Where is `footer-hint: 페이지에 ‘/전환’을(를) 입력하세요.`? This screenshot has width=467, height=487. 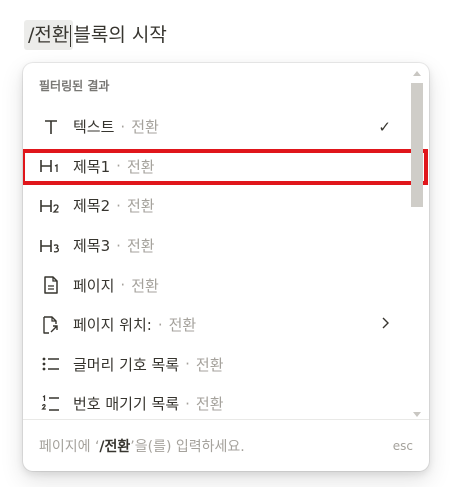 footer-hint: 페이지에 ‘/전환’을(를) 입력하세요. is located at coordinates (142, 446).